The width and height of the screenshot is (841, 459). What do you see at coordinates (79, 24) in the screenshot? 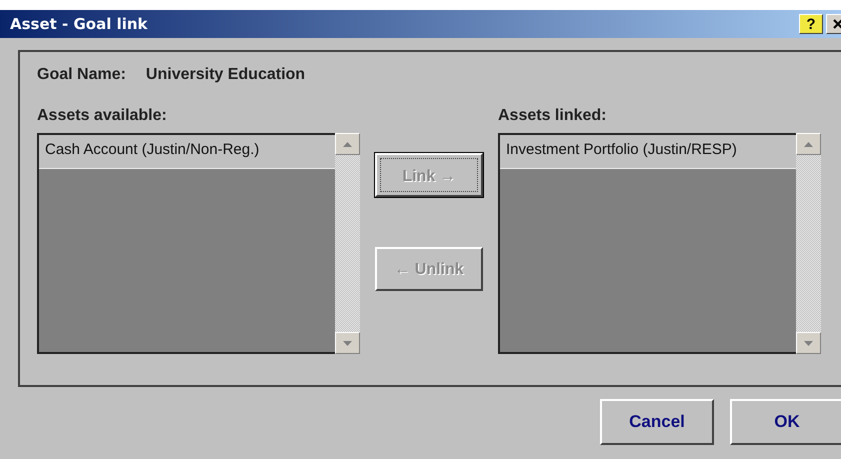
I see `window-title: Asset - Goal link` at bounding box center [79, 24].